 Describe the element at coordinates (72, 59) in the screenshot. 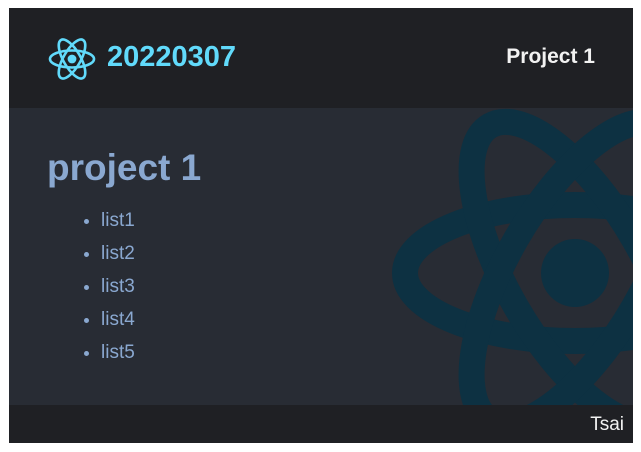

I see `react-logo-icon` at that location.